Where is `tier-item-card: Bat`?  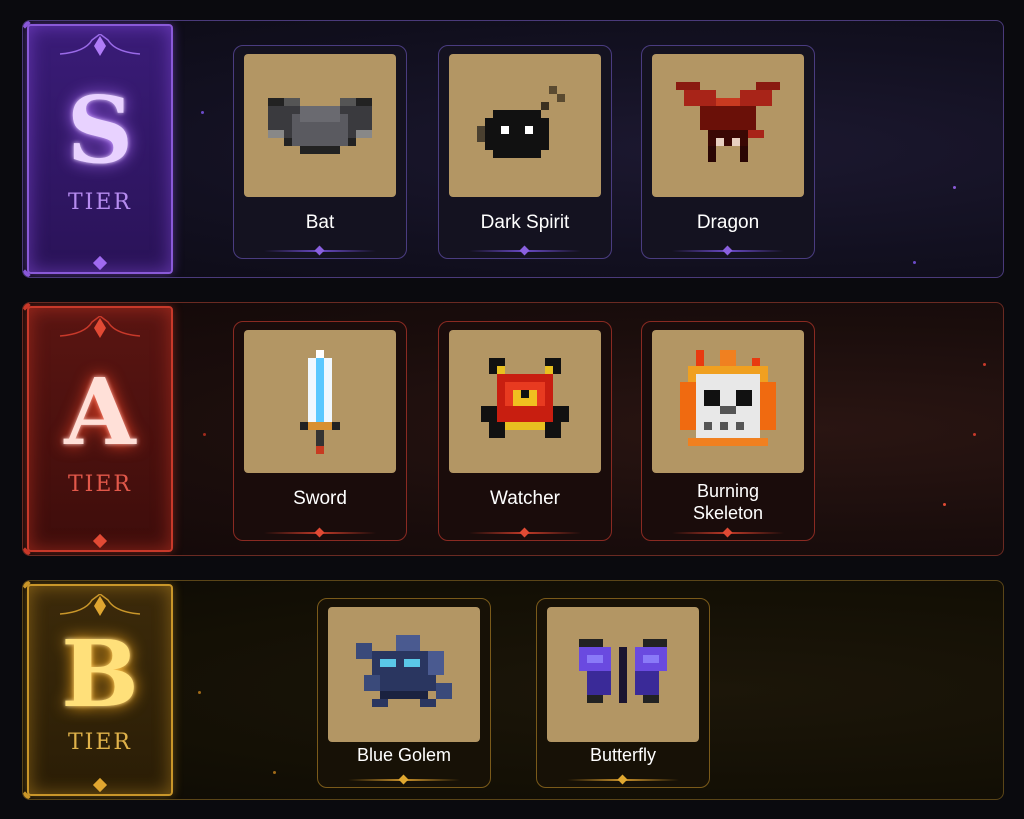 tier-item-card: Bat is located at coordinates (320, 152).